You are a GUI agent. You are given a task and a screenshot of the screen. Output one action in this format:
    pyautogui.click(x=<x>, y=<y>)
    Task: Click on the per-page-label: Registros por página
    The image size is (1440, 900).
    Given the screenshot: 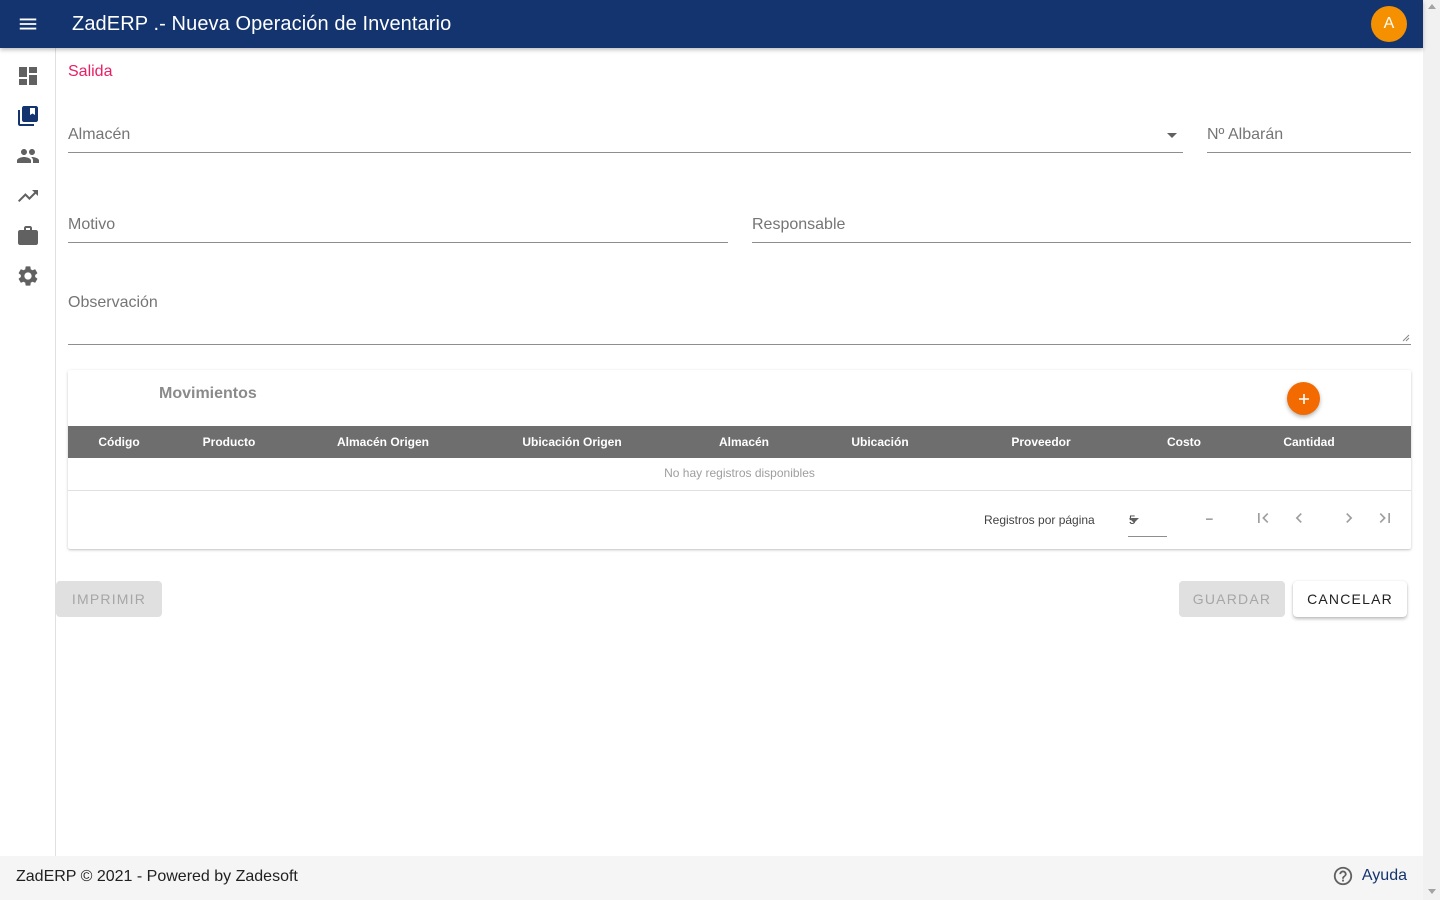 What is the action you would take?
    pyautogui.click(x=1039, y=520)
    